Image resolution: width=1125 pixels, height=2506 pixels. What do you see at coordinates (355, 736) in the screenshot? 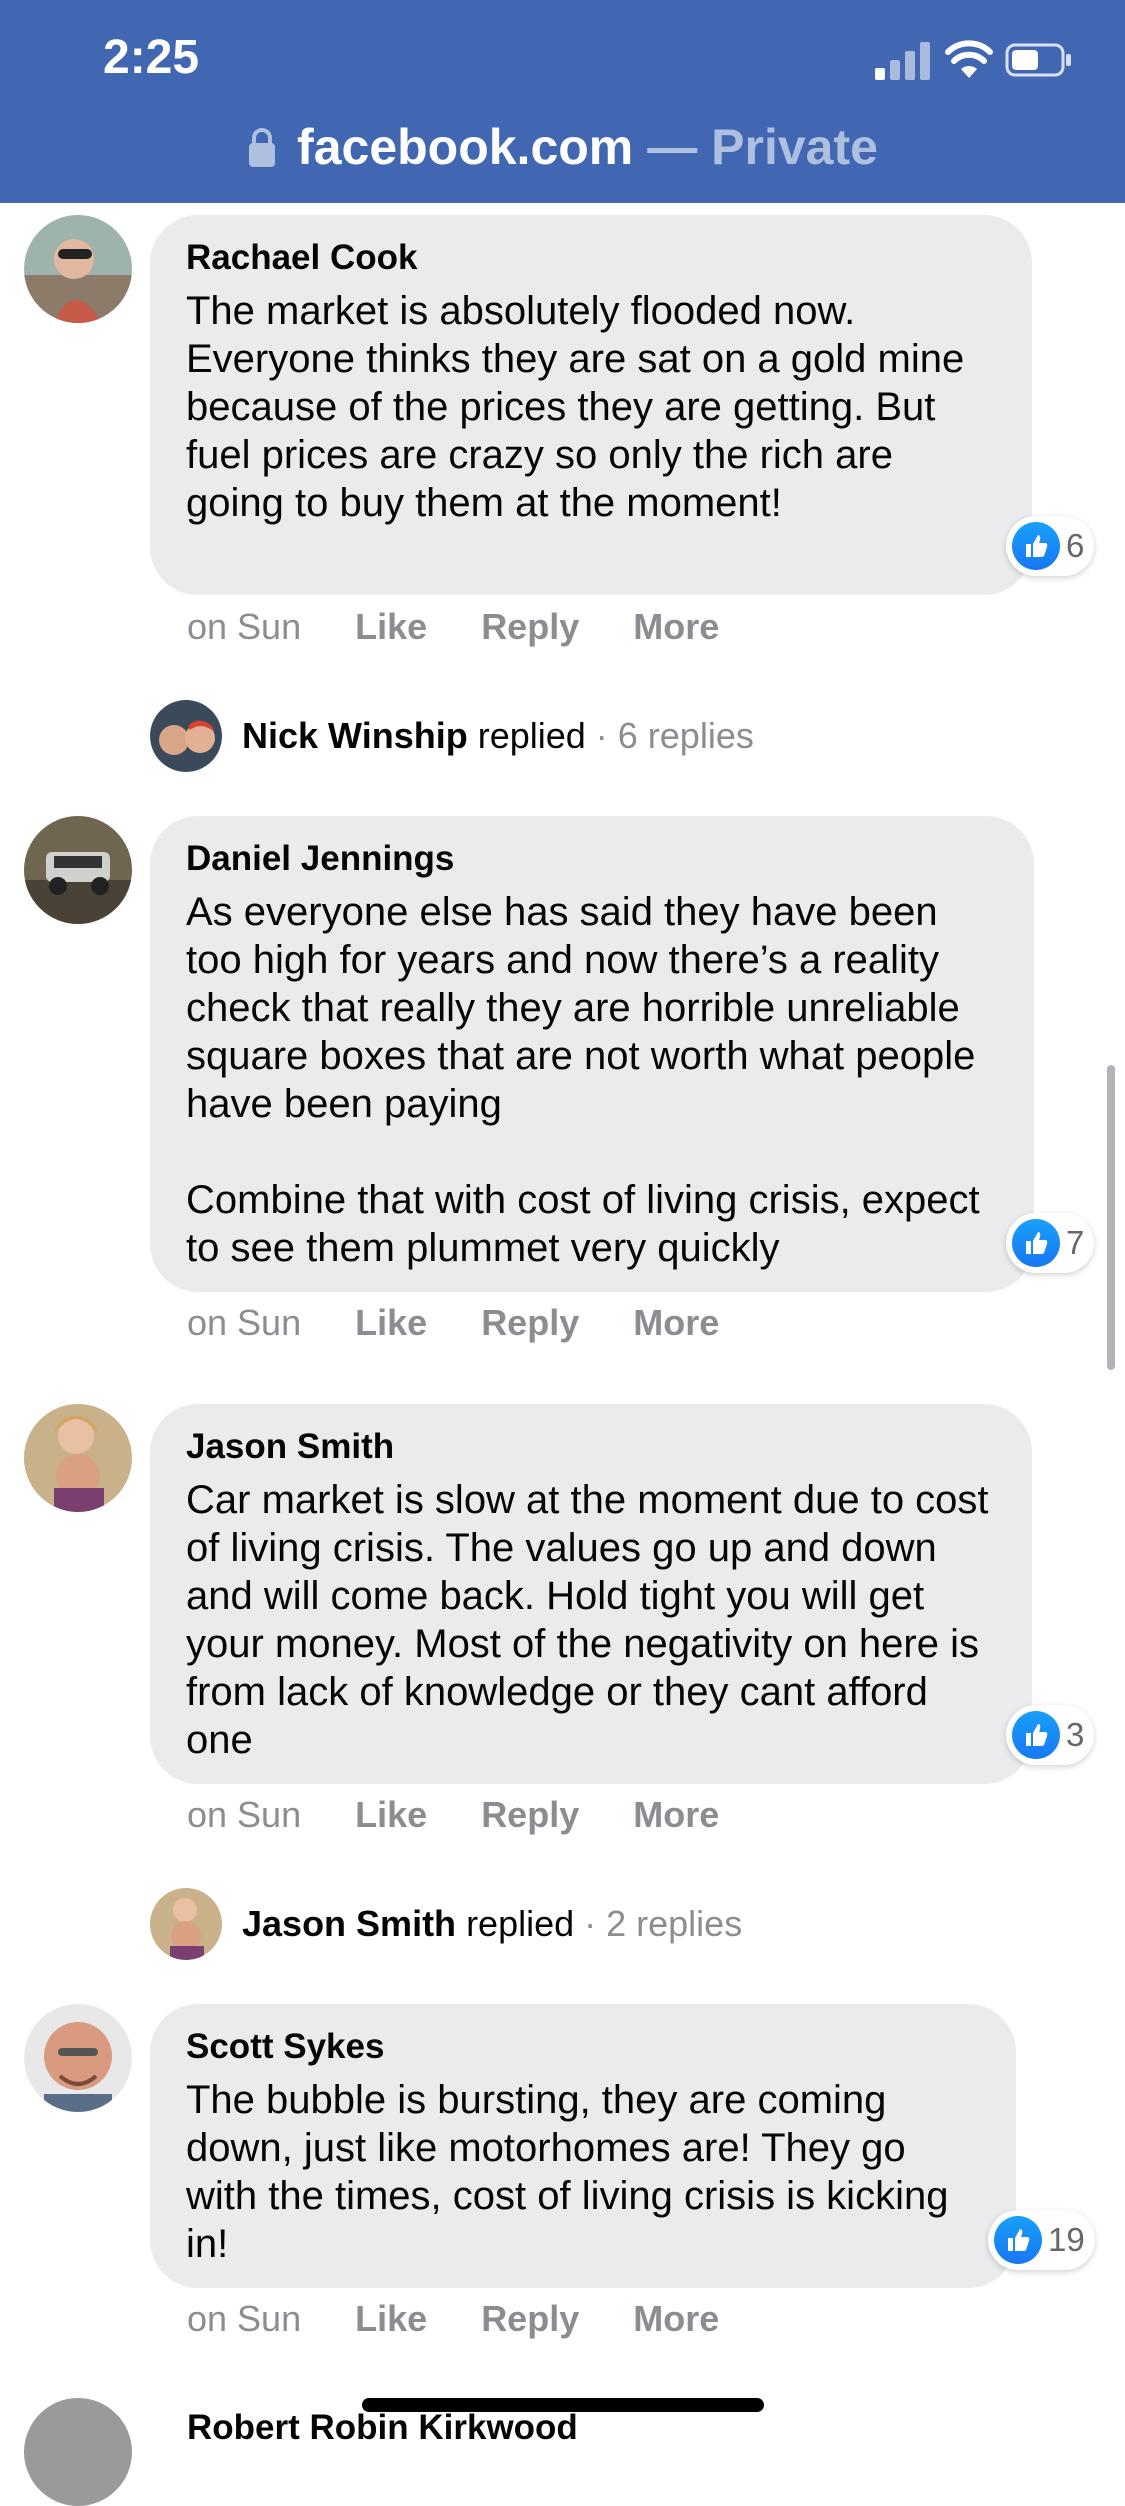
I see `reply-author: Nick Winship` at bounding box center [355, 736].